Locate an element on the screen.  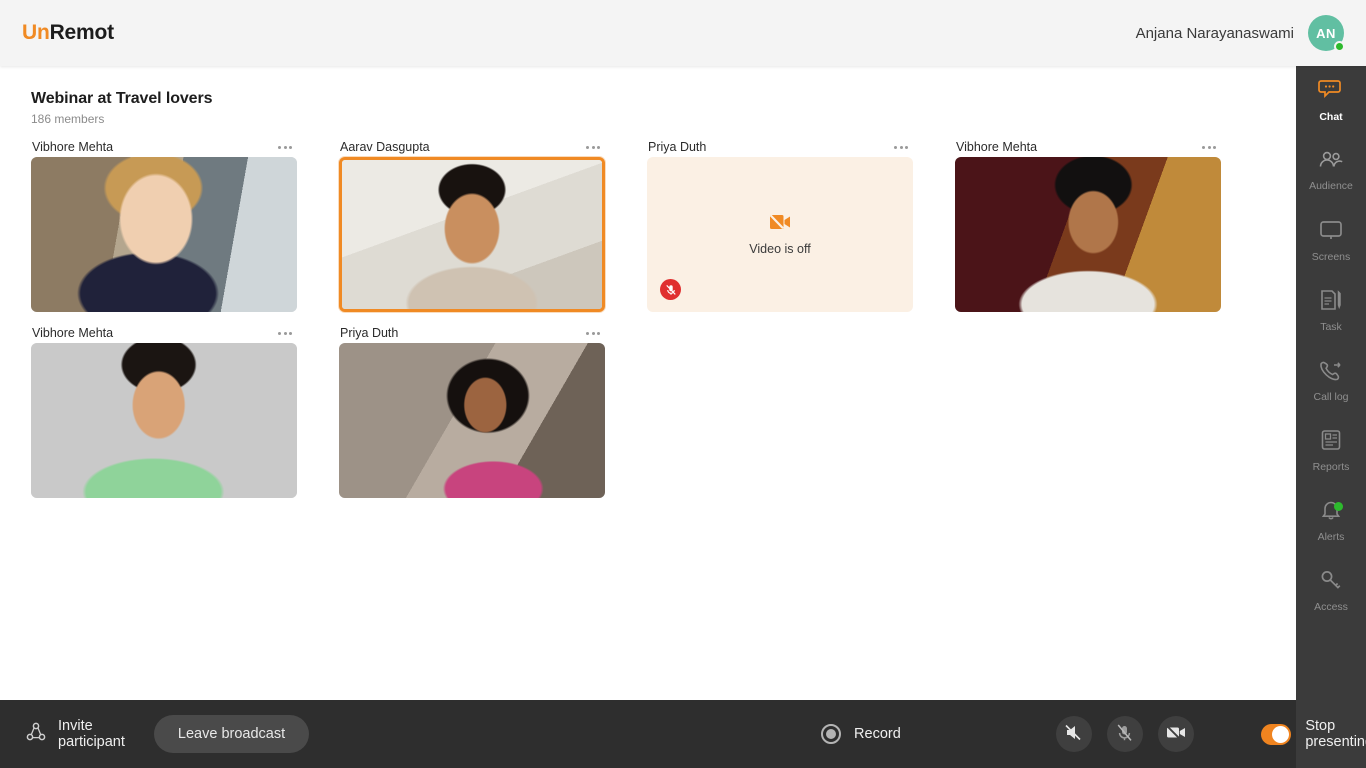
app-header: UnRemot Anjana Narayanaswami AN is located at coordinates (683, 33).